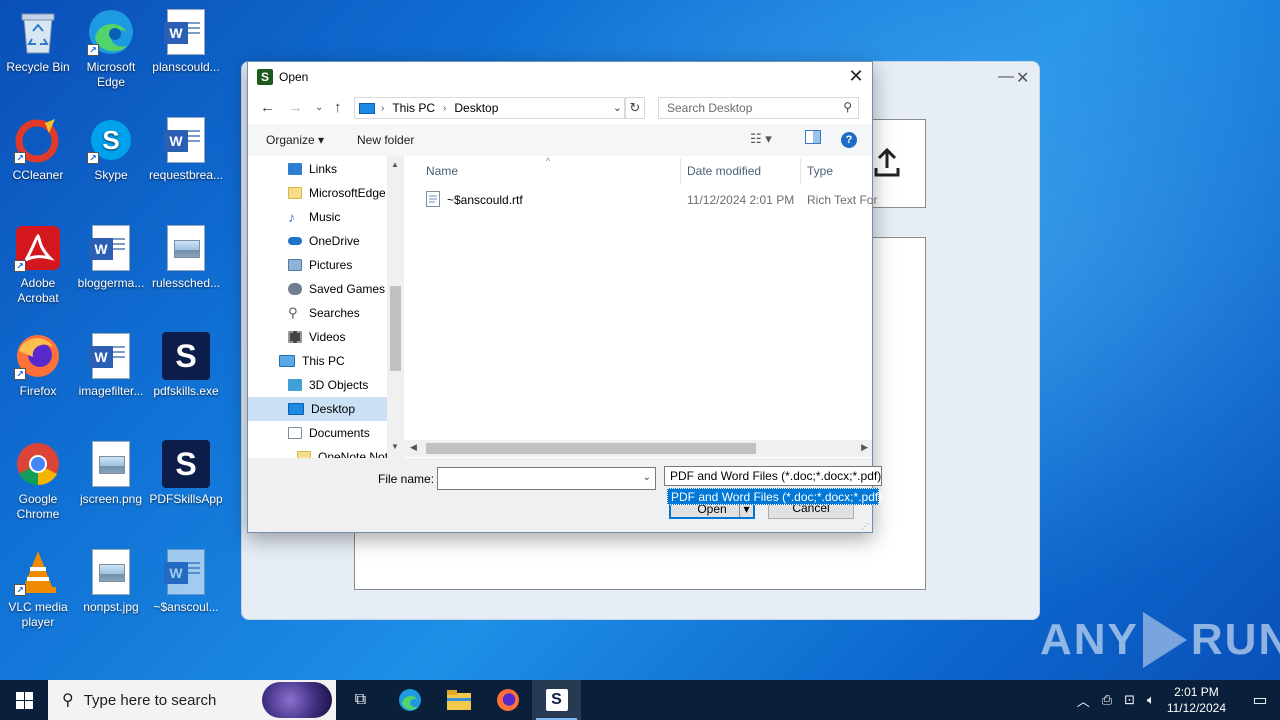  Describe the element at coordinates (1129, 700) in the screenshot. I see `network-icon: ⊡` at that location.